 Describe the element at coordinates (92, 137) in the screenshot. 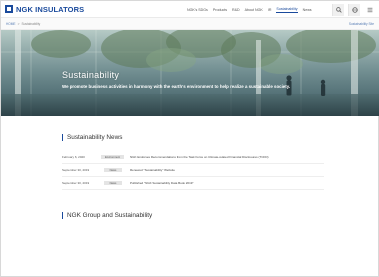

I see `news-section-title: Sustainability News` at that location.